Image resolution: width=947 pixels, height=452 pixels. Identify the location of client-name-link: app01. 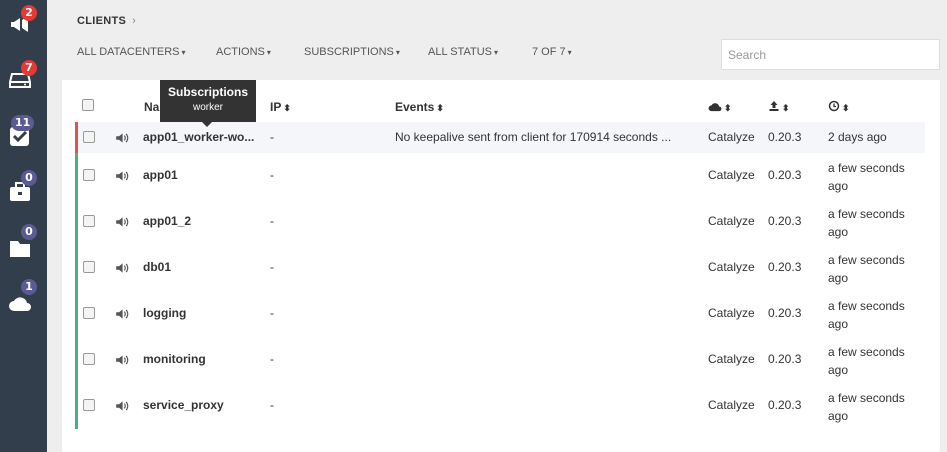
(160, 175).